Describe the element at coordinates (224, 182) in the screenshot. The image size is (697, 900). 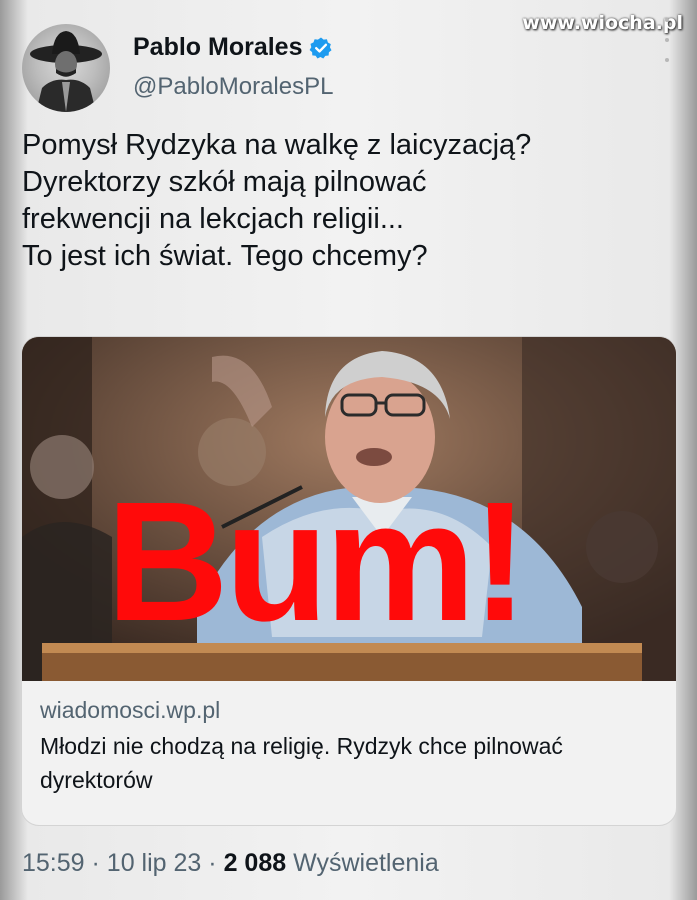
I see `tweet-line: Dyrektorzy szkół mają pilnować` at that location.